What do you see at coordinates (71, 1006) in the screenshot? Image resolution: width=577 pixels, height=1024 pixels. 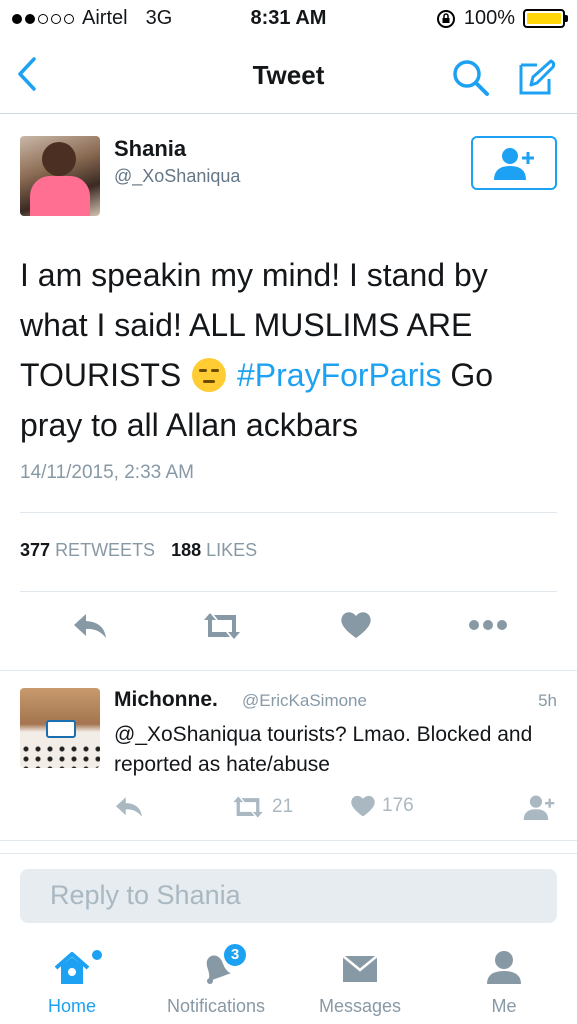 I see `tab-home-label: Home` at bounding box center [71, 1006].